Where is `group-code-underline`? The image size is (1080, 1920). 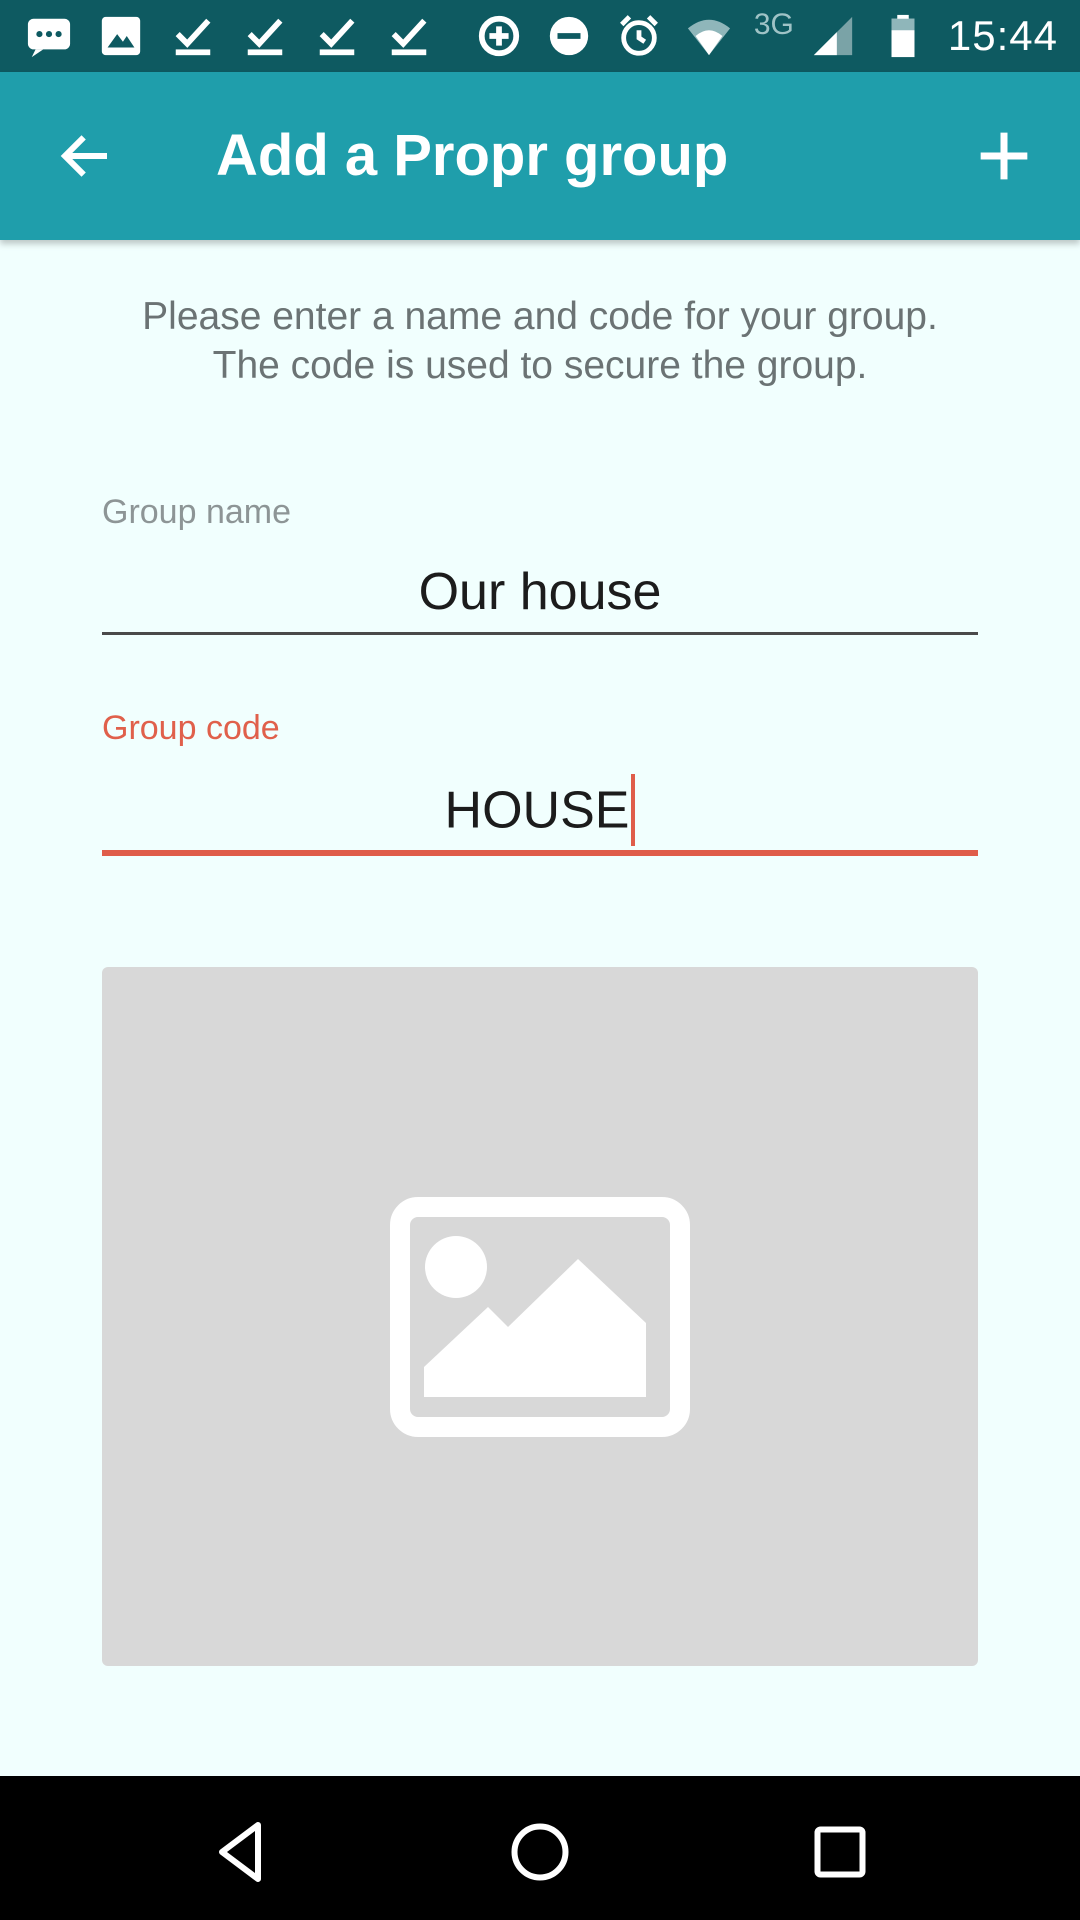 group-code-underline is located at coordinates (540, 853).